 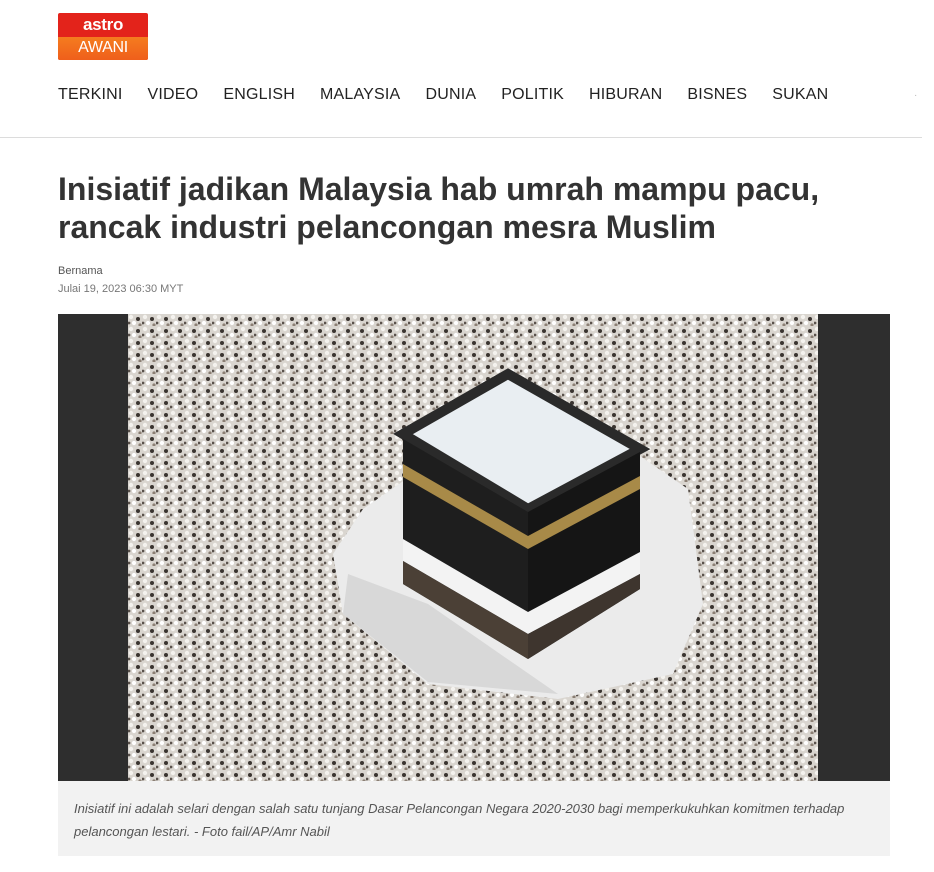 I want to click on article-author: Bernama, so click(x=80, y=271).